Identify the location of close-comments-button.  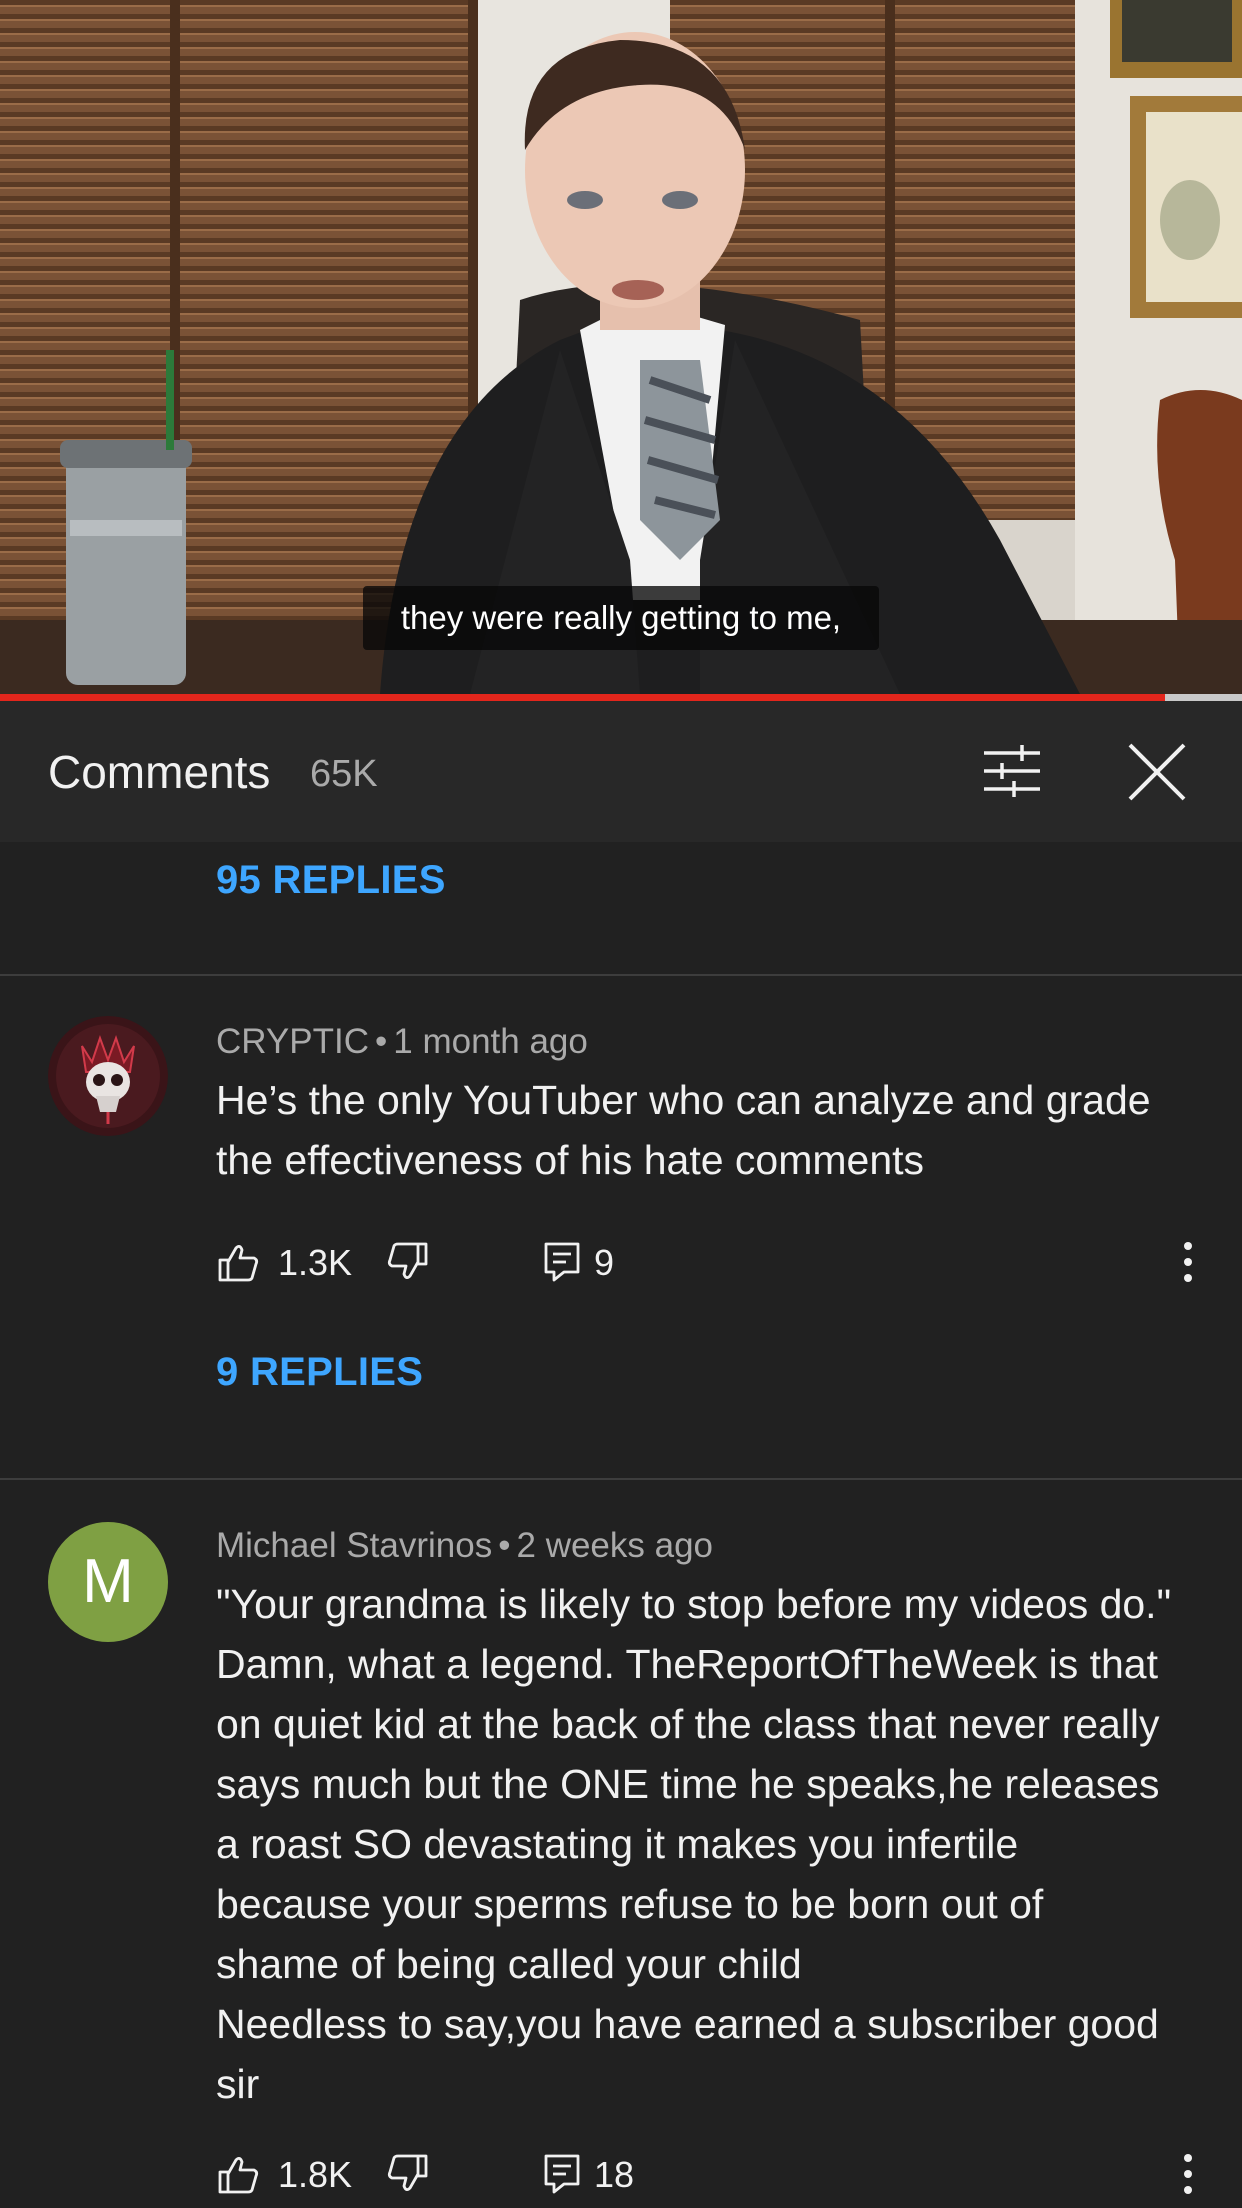
(1157, 772).